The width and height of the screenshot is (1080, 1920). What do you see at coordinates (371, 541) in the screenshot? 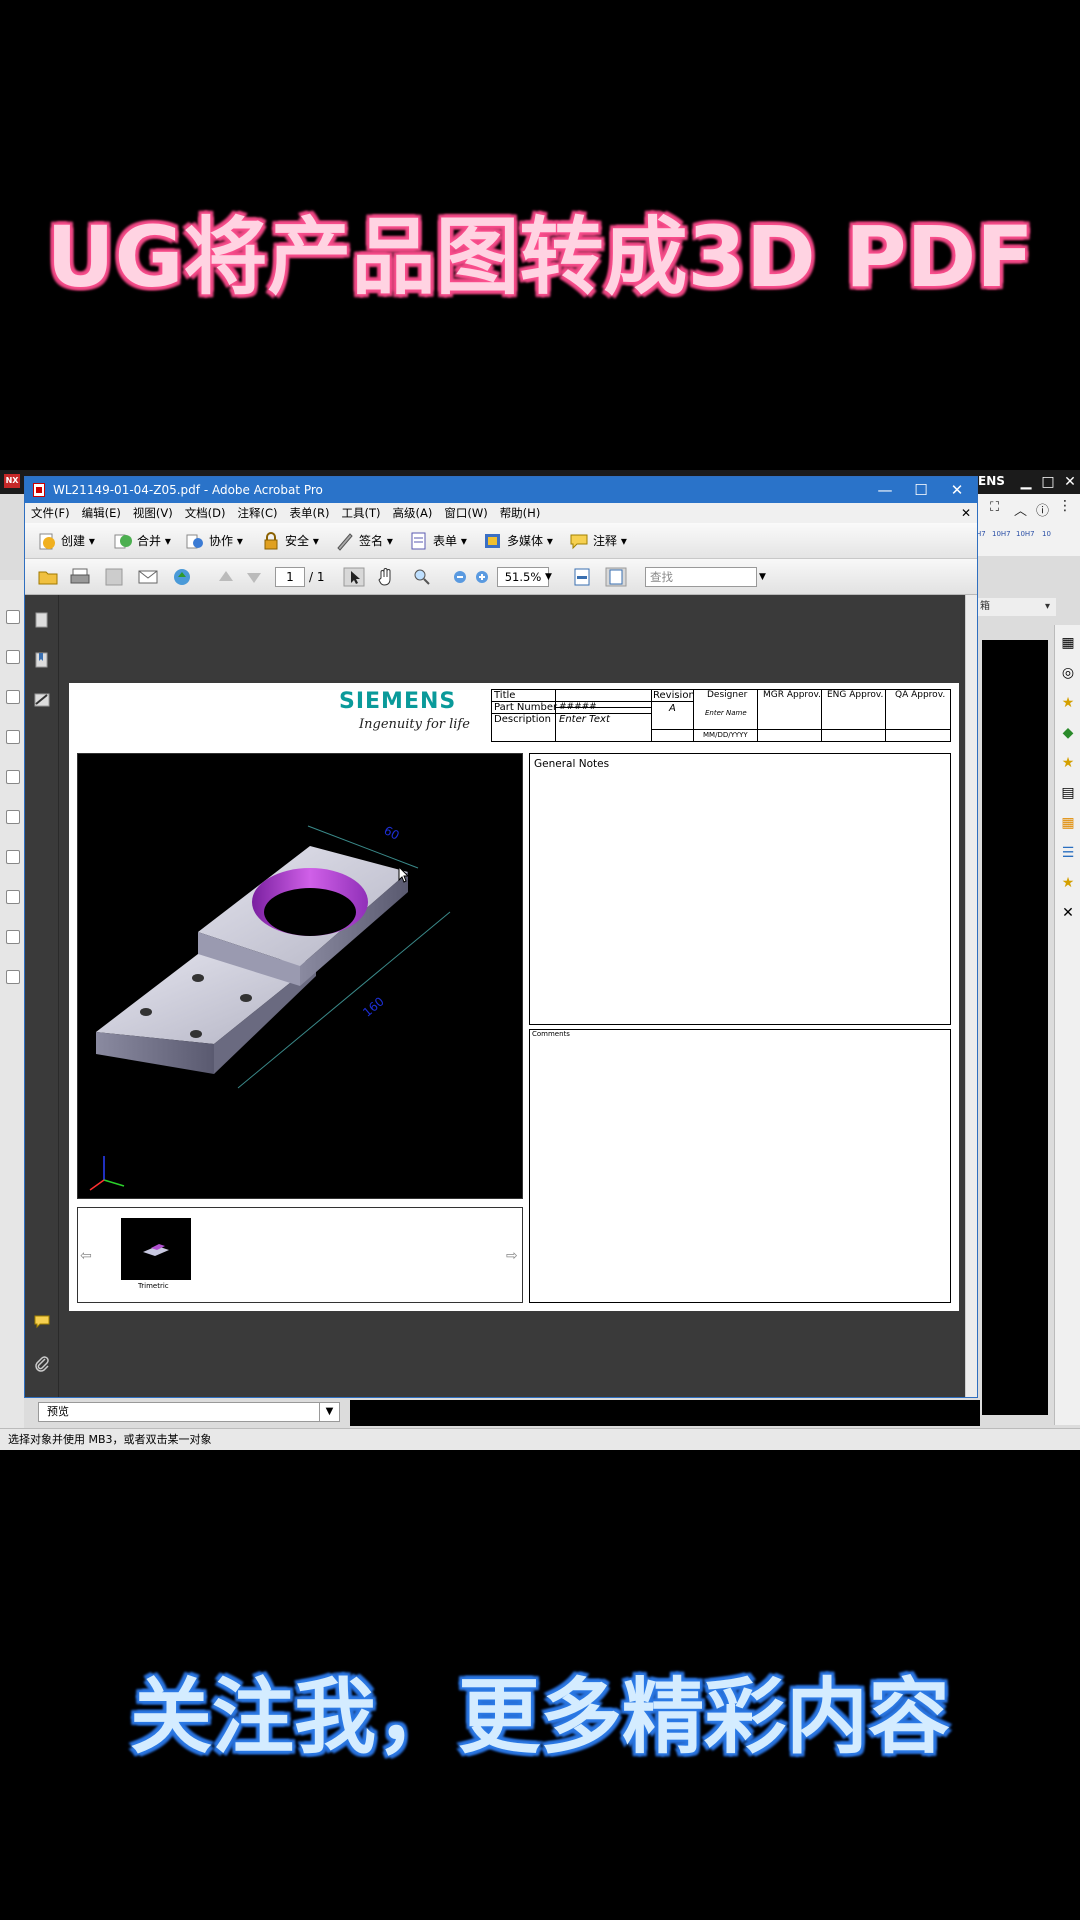
I see `sign-label: 签名` at bounding box center [371, 541].